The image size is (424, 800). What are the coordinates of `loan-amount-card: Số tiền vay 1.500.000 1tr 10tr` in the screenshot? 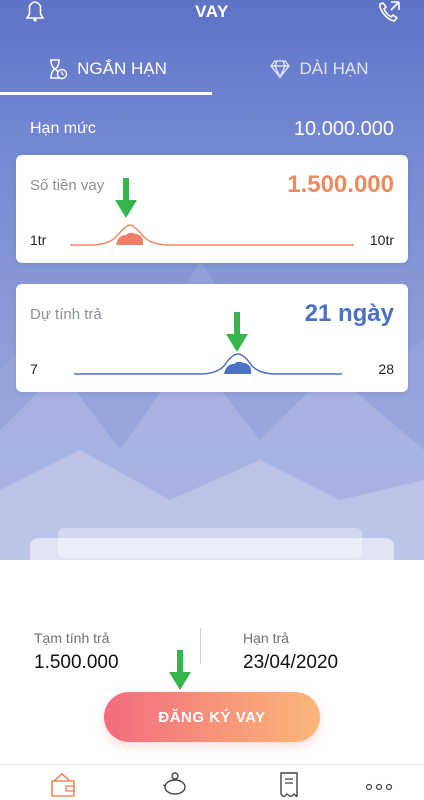 It's located at (212, 209).